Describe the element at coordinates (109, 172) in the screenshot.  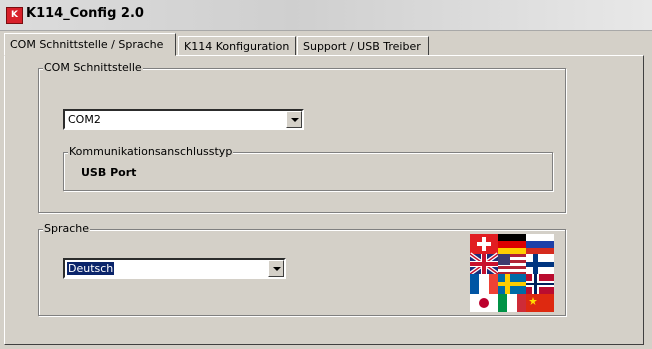
I see `comm-type-value: USB Port` at that location.